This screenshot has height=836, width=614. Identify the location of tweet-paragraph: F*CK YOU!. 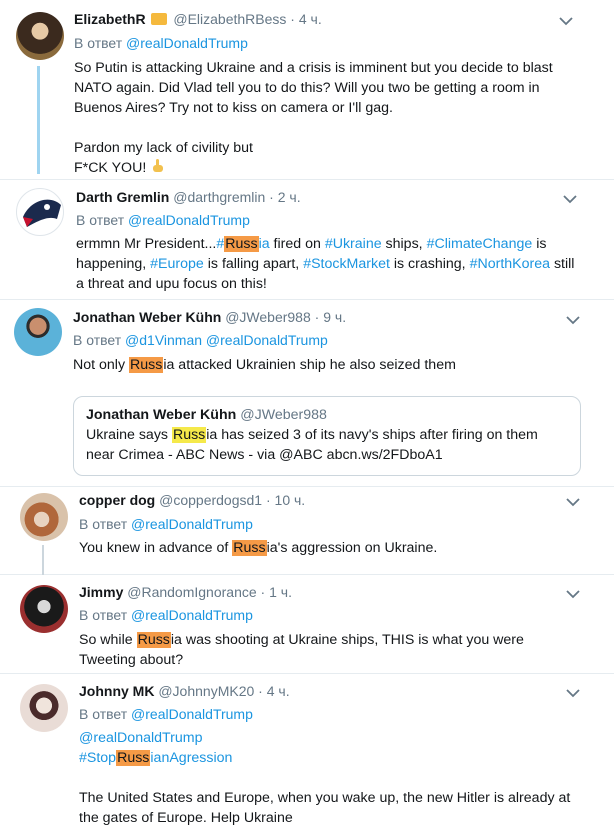
(110, 168).